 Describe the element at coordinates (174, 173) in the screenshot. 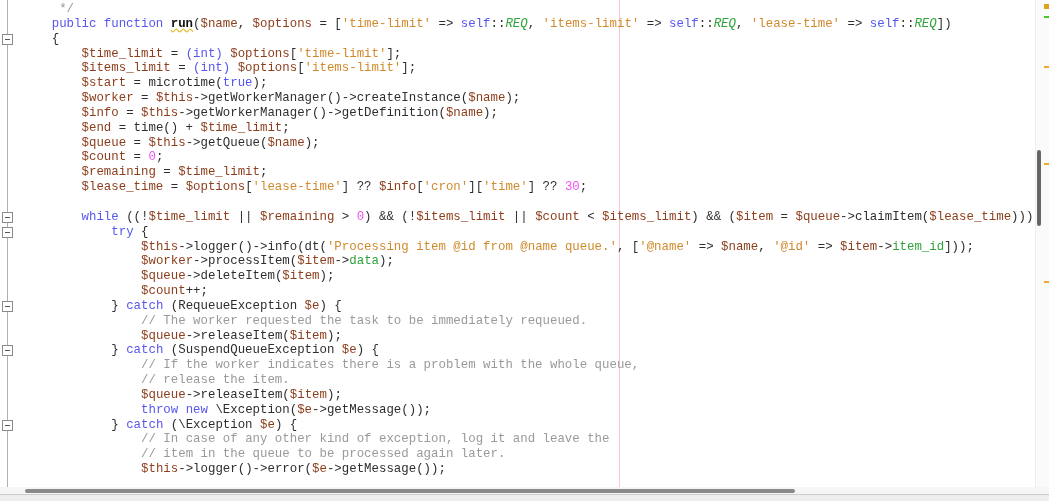

I see `code-line: $remaining = $time_limit;` at that location.